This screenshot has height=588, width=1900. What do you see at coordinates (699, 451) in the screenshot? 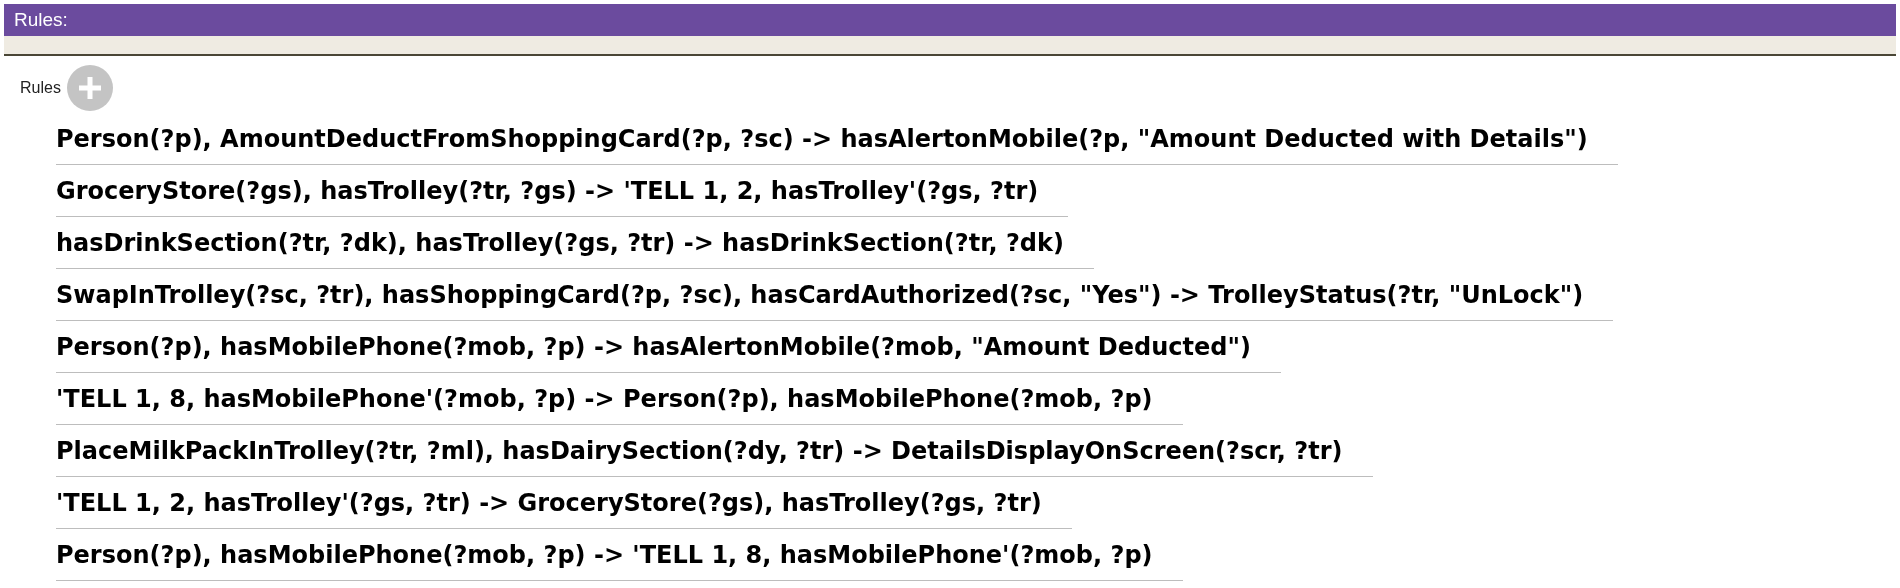
I see `rule-text: PlaceMilkPackInTrolley(?tr, ?ml), hasDairySection(?dy, ?tr) -> DetailsDisplayOnScreen(?scr, ?tr)` at bounding box center [699, 451].